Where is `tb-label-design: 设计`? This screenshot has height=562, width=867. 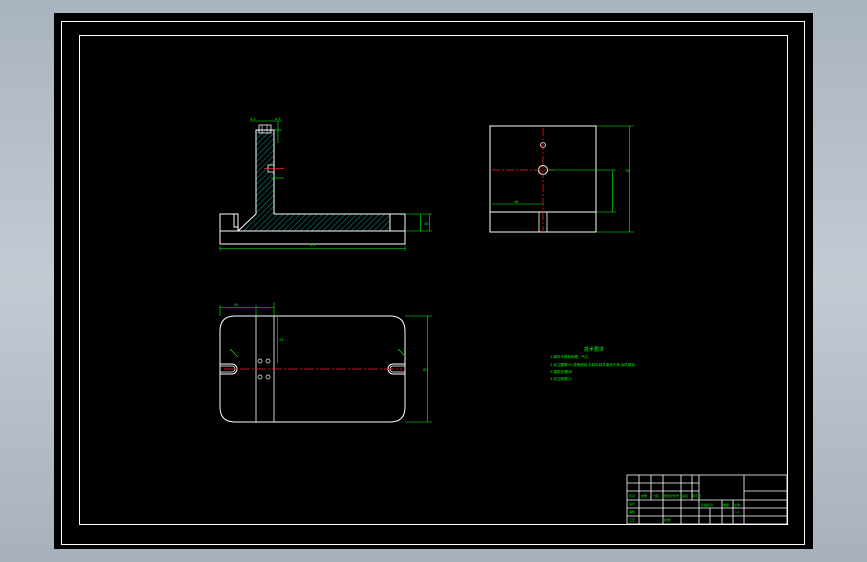
tb-label-design: 设计 is located at coordinates (632, 503).